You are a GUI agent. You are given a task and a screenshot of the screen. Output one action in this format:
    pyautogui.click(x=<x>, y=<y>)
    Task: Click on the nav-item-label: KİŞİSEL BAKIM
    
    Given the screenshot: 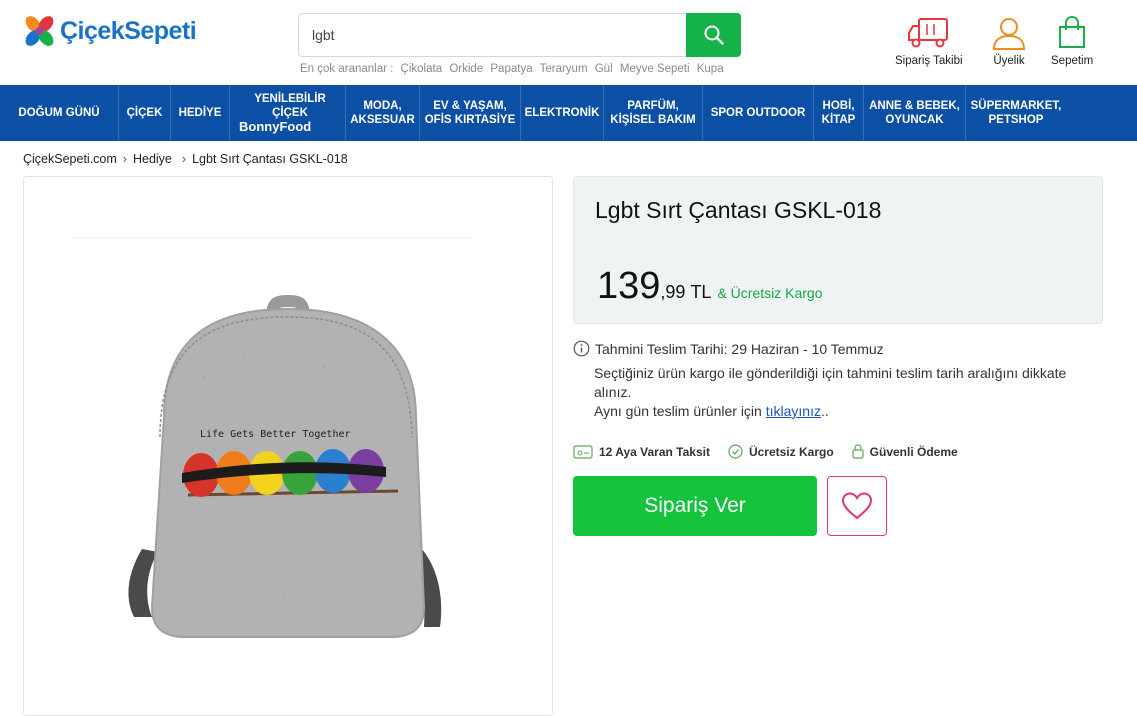 What is the action you would take?
    pyautogui.click(x=653, y=120)
    